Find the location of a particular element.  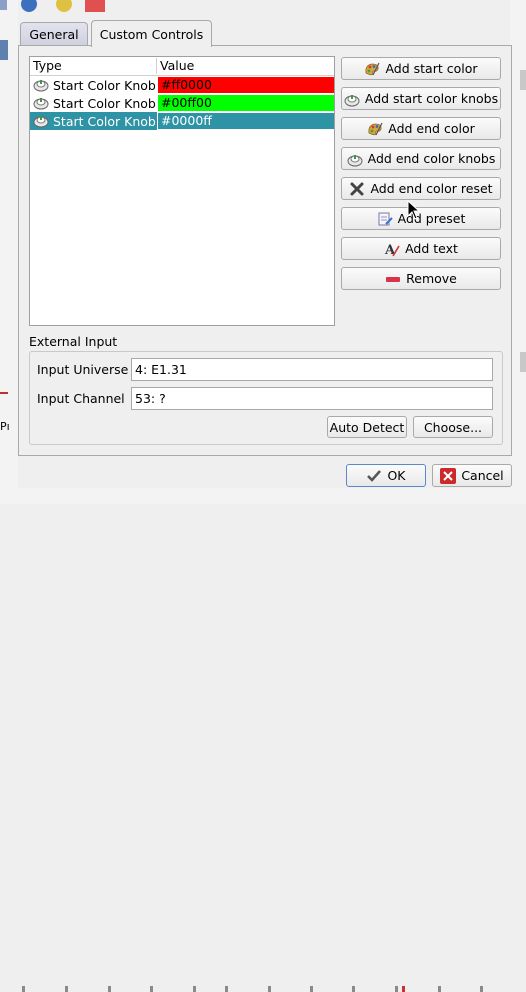

tab-custom-controls: Custom Controls is located at coordinates (151, 33).